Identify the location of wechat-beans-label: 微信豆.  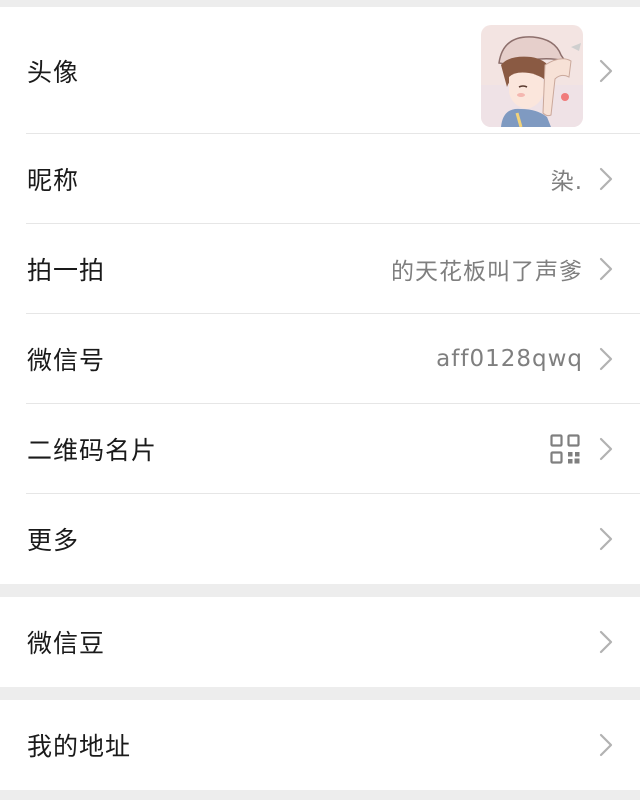
(66, 643).